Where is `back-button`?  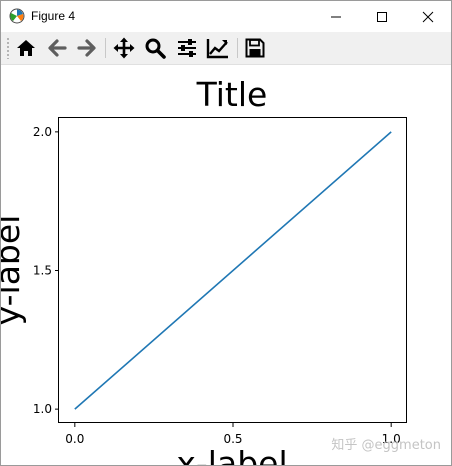 back-button is located at coordinates (57, 48).